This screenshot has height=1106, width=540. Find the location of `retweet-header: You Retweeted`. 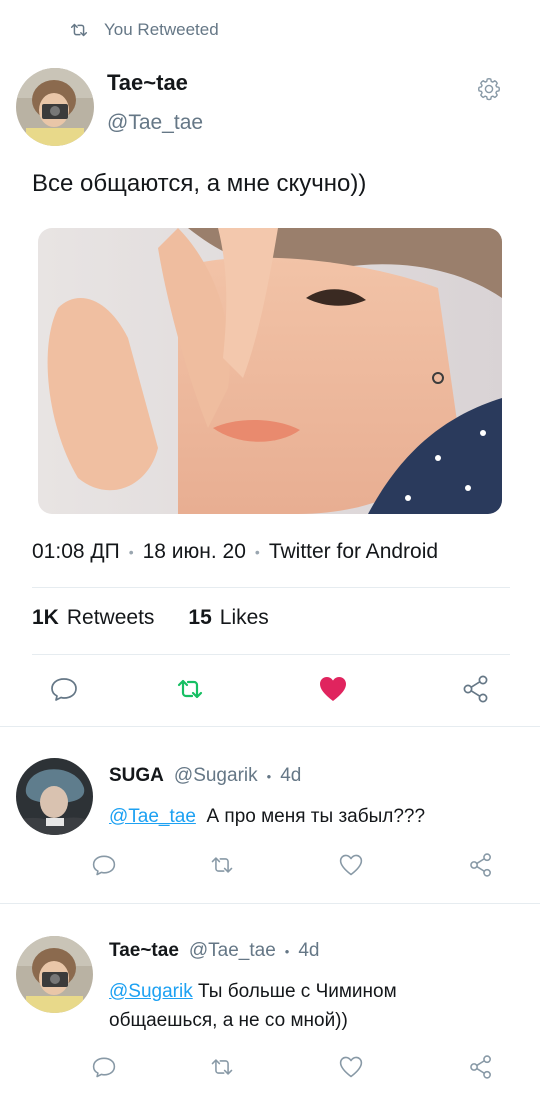

retweet-header: You Retweeted is located at coordinates (143, 30).